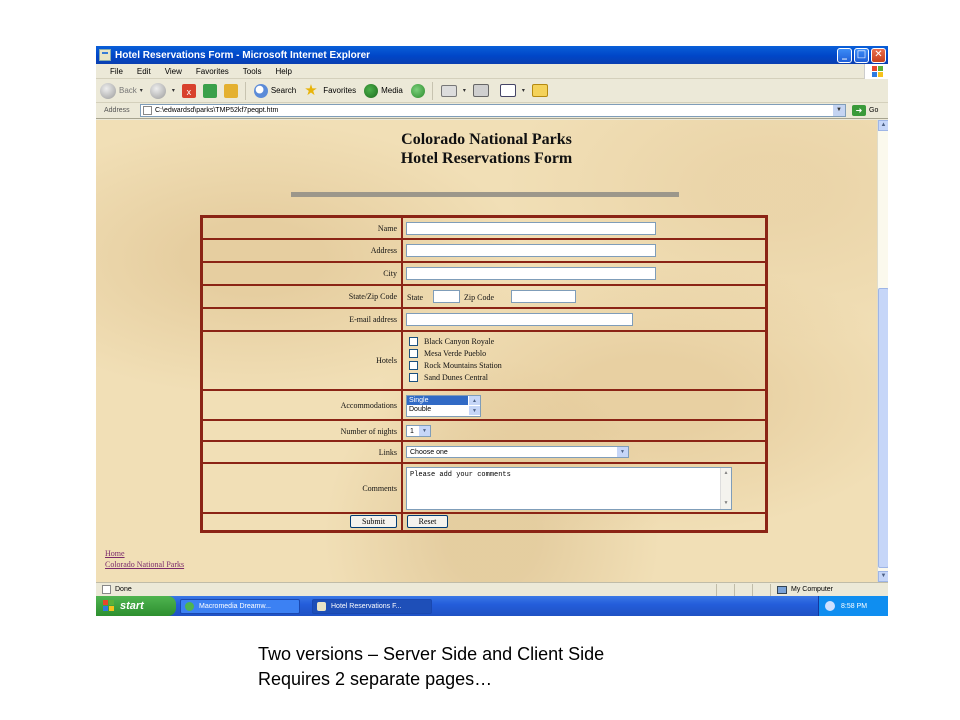 The height and width of the screenshot is (720, 960). I want to click on zip-code-input, so click(543, 296).